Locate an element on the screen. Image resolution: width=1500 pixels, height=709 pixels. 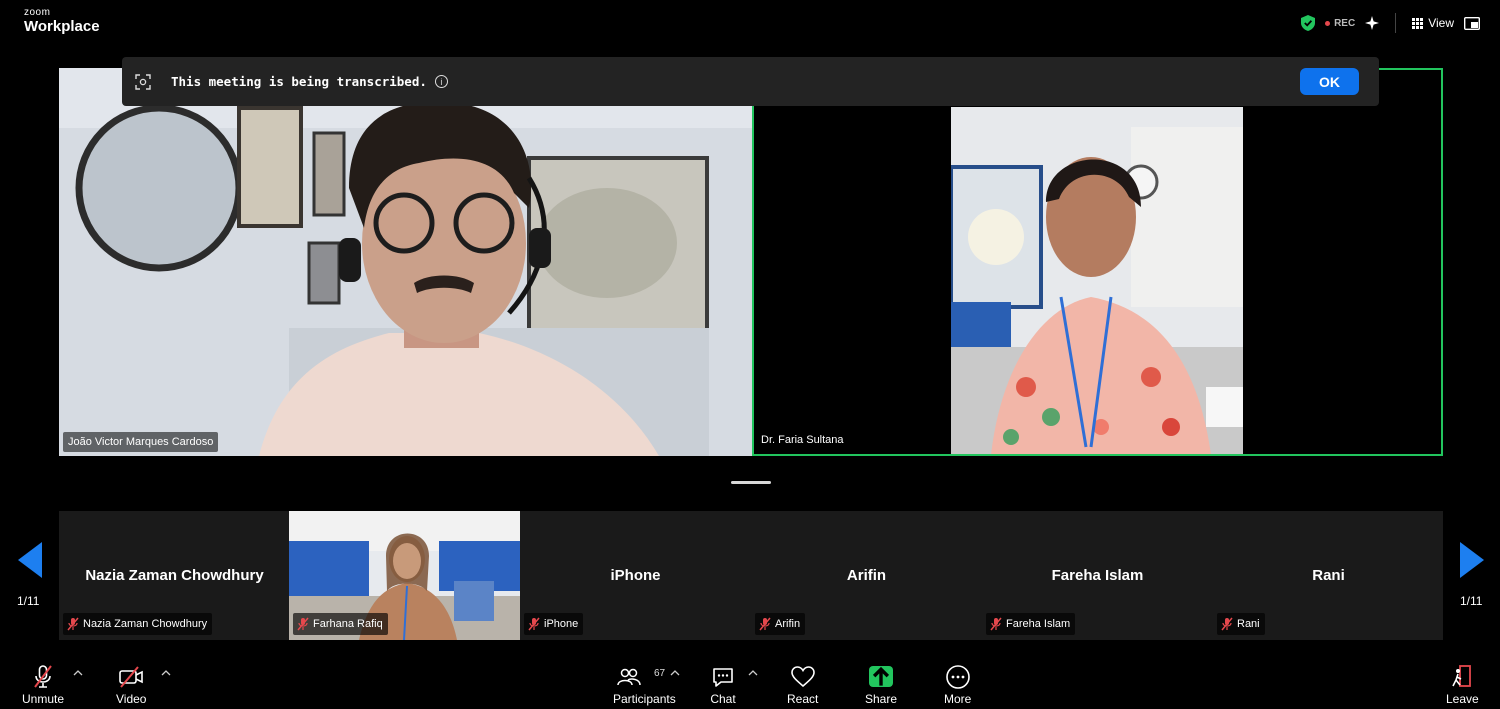
participant-tag-name: Nazia Zaman Chowdhury is located at coordinates (145, 624).